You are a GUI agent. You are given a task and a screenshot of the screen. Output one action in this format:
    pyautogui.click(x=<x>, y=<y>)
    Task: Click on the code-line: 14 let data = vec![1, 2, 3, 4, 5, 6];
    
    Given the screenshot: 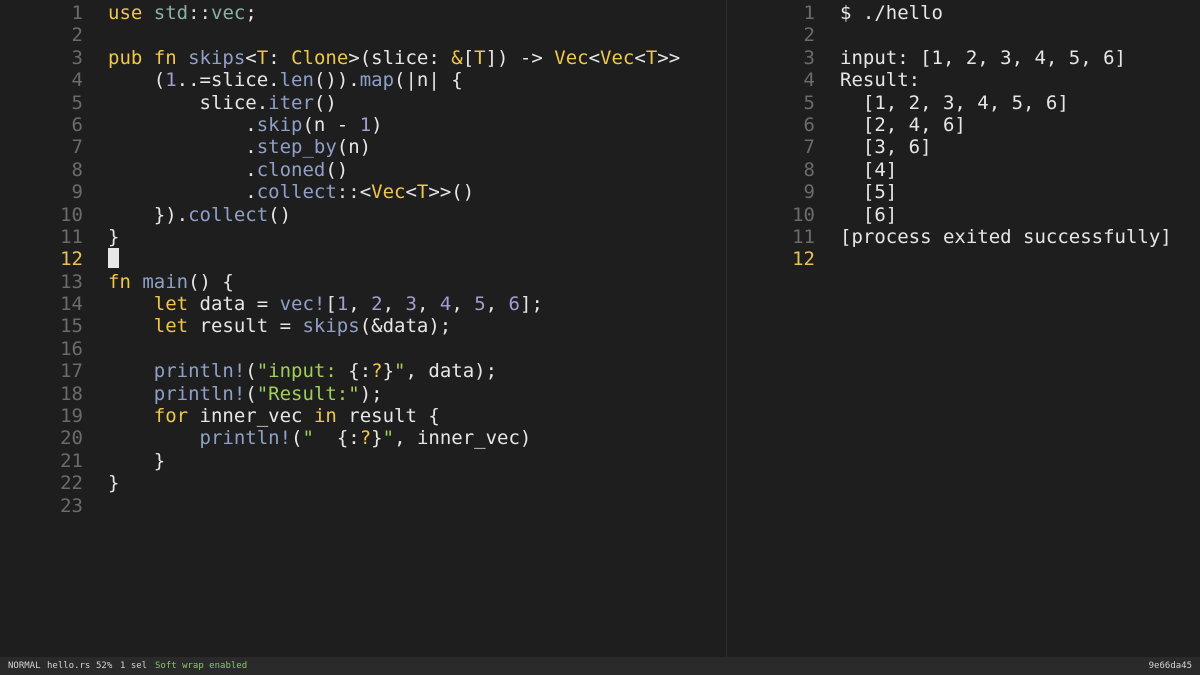 What is the action you would take?
    pyautogui.click(x=363, y=304)
    